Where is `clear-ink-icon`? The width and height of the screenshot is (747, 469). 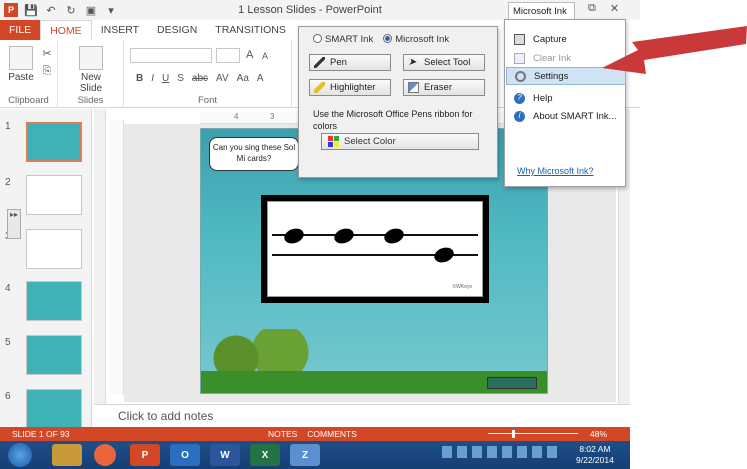 clear-ink-icon is located at coordinates (519, 58).